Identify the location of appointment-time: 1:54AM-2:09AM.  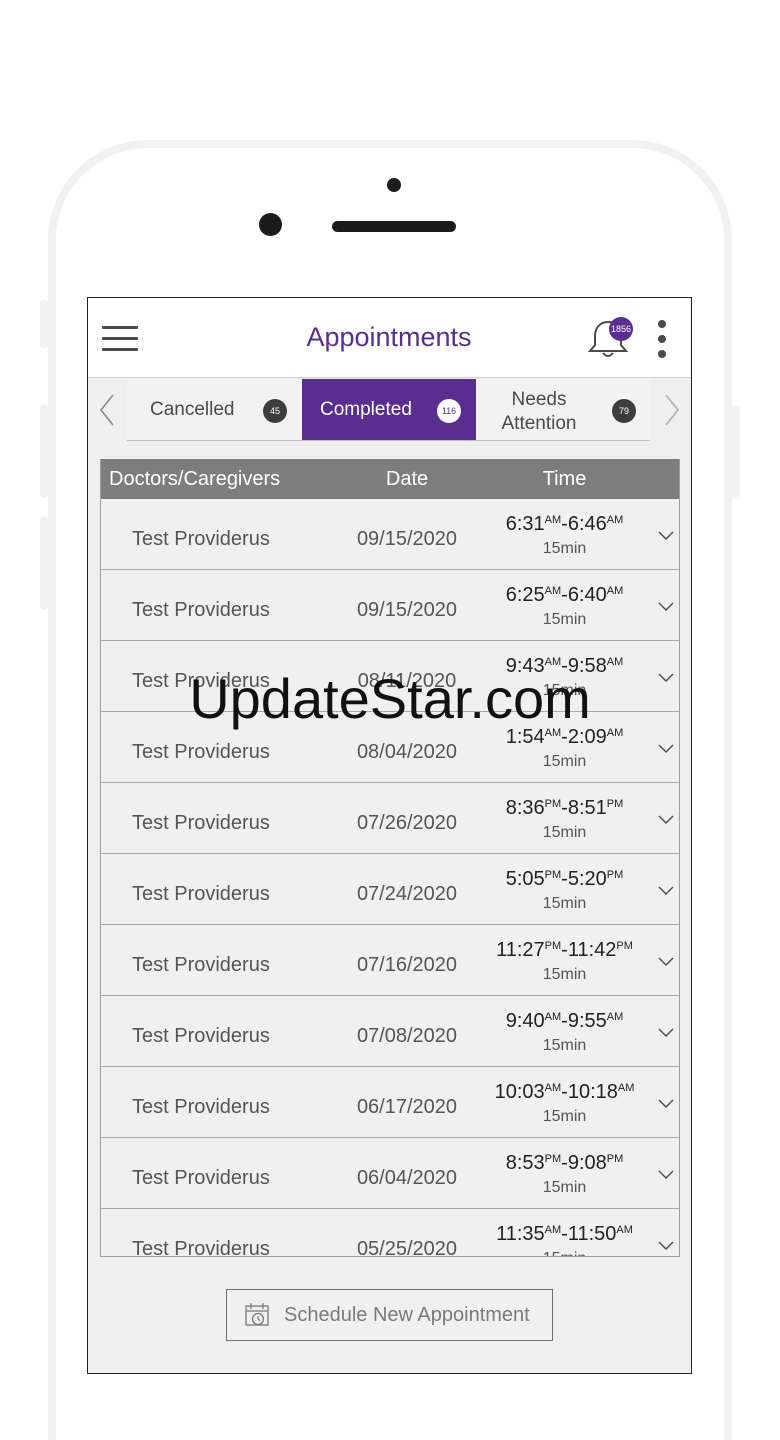
(564, 737).